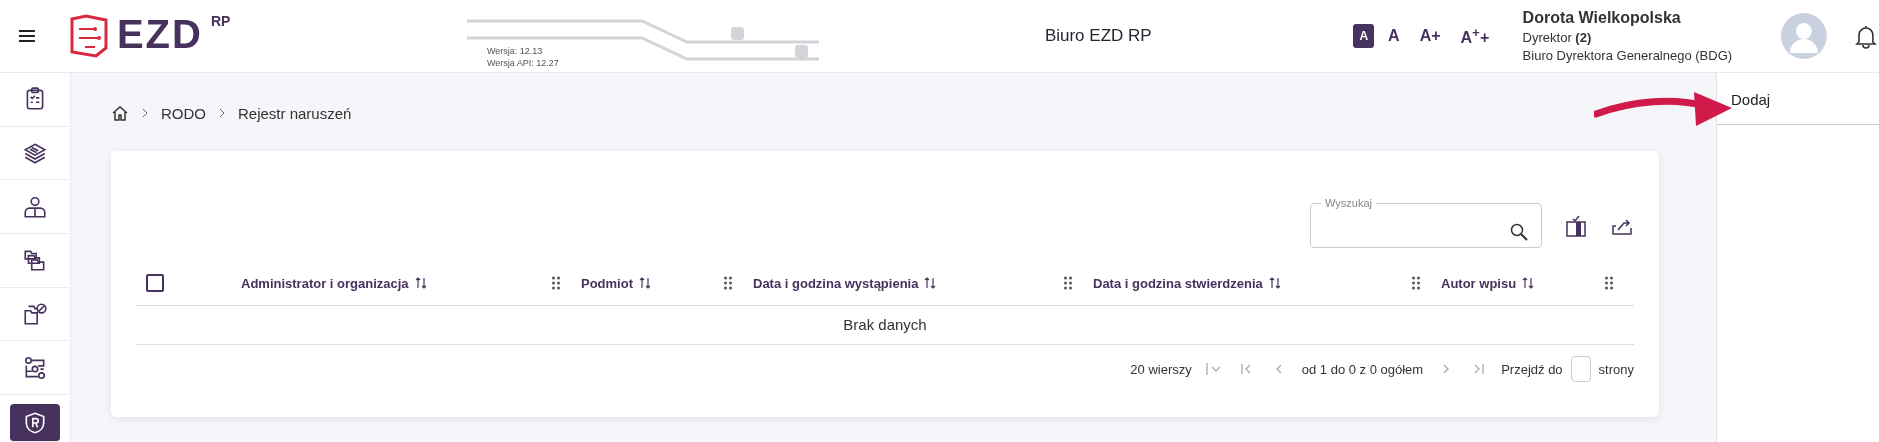  Describe the element at coordinates (1580, 369) in the screenshot. I see `page-input` at that location.